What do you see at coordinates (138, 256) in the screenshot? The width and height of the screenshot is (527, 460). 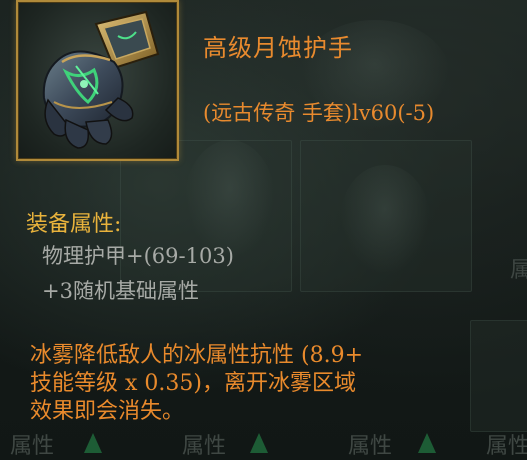 I see `stat-physical-armor: 物理护甲+(69-103)` at bounding box center [138, 256].